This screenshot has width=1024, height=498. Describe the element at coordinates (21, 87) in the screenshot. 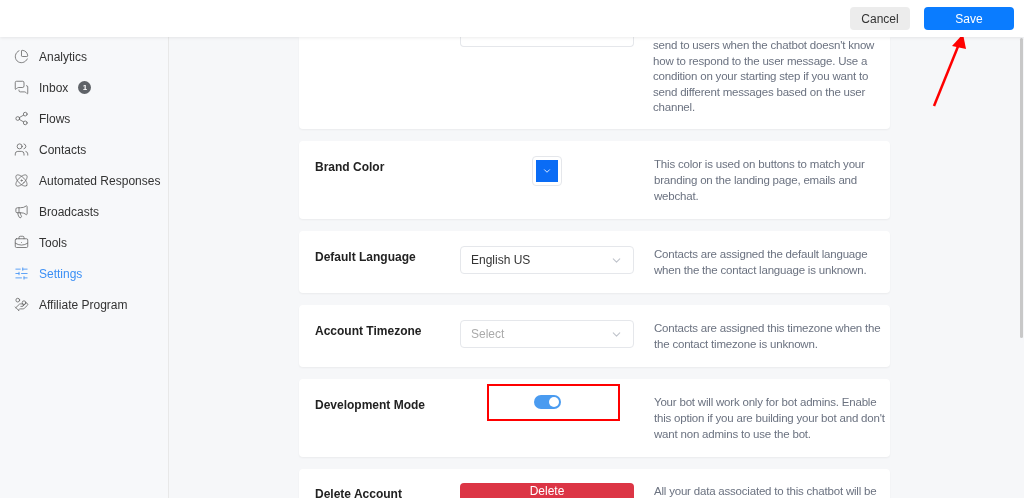

I see `chat-bubbles-icon` at that location.